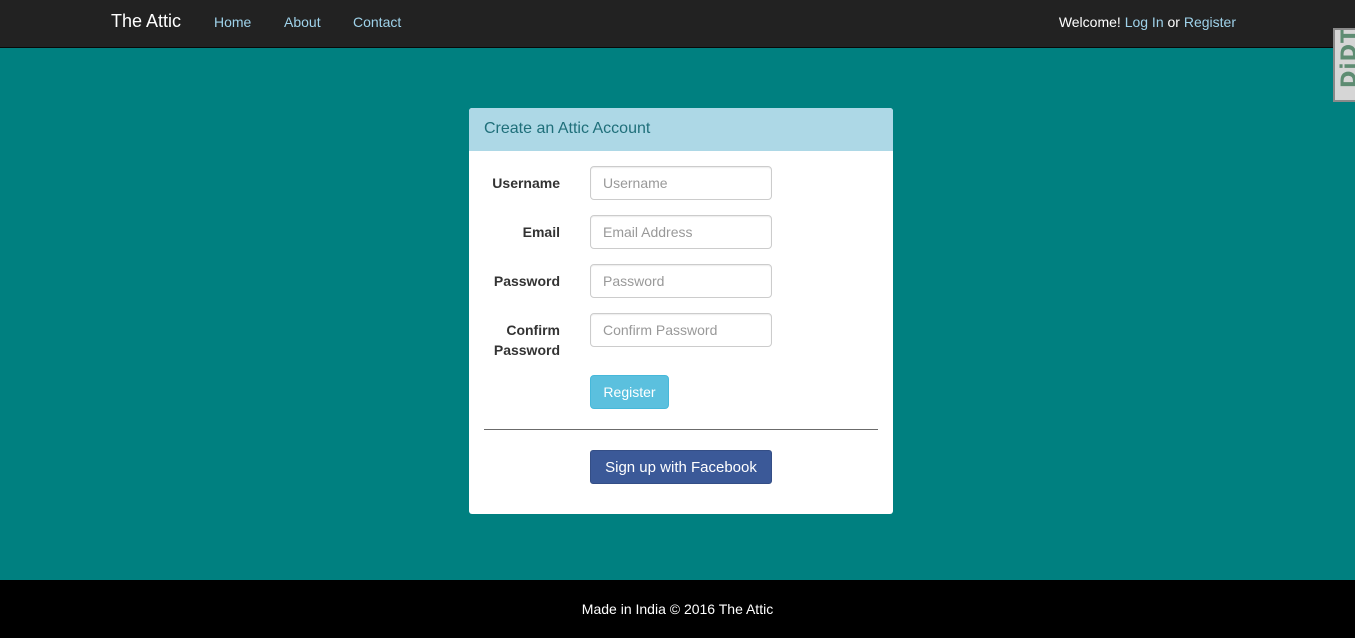  I want to click on page-footer: Made in India © 2016 The Attic, so click(677, 609).